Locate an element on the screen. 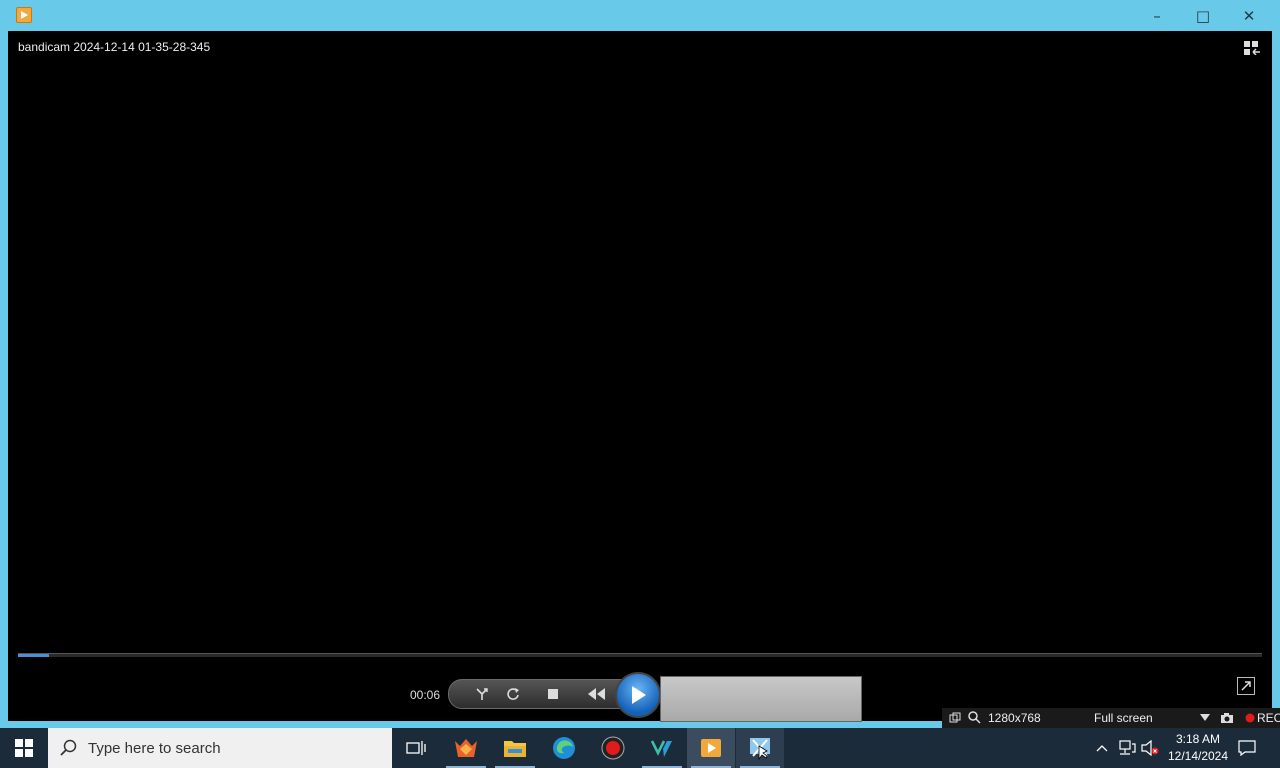 Image resolution: width=1280 pixels, height=768 pixels. record-icon is located at coordinates (613, 748).